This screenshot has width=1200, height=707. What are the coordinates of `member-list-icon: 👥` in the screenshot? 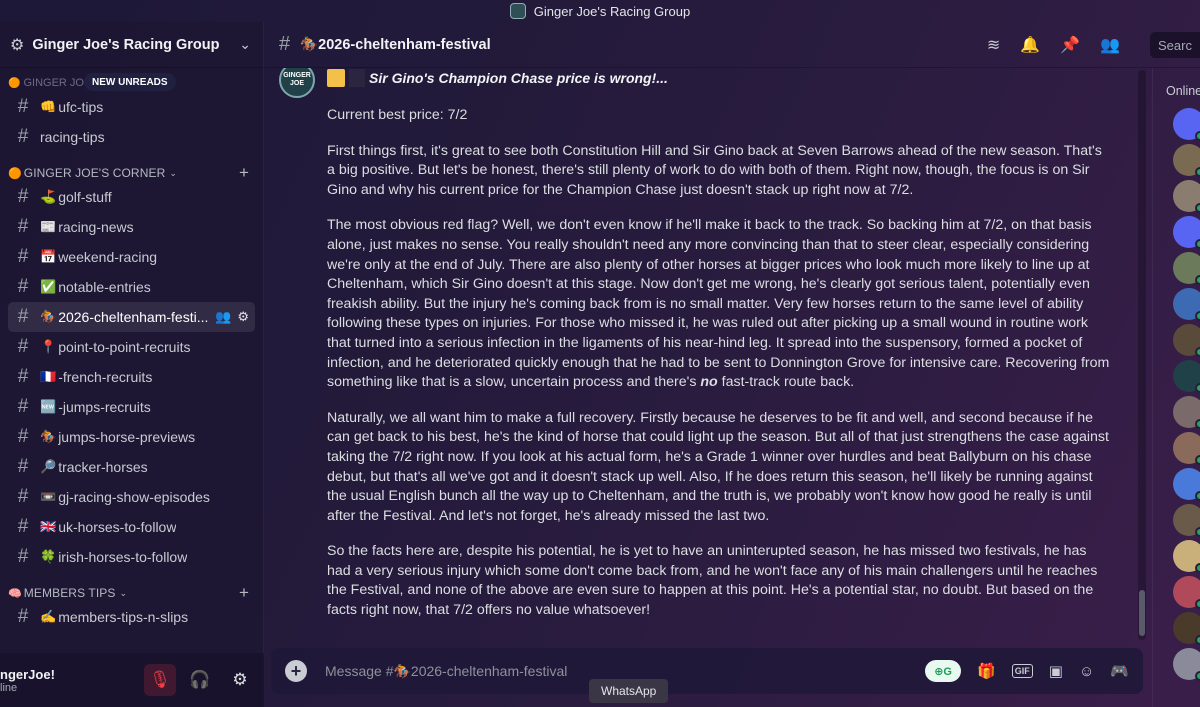 It's located at (1110, 45).